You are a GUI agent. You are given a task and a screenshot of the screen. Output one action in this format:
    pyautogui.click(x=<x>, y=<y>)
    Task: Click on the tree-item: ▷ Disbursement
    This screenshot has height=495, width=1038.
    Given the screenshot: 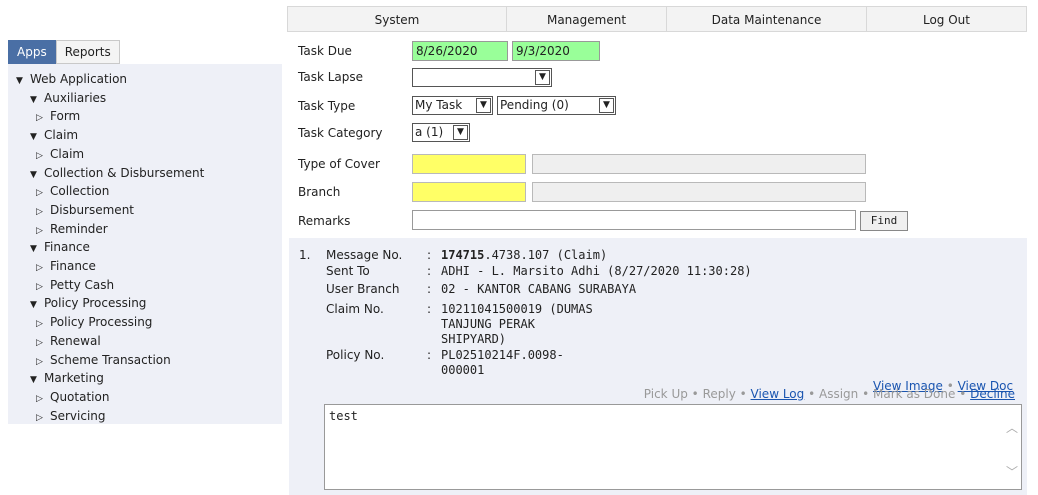 What is the action you would take?
    pyautogui.click(x=85, y=211)
    